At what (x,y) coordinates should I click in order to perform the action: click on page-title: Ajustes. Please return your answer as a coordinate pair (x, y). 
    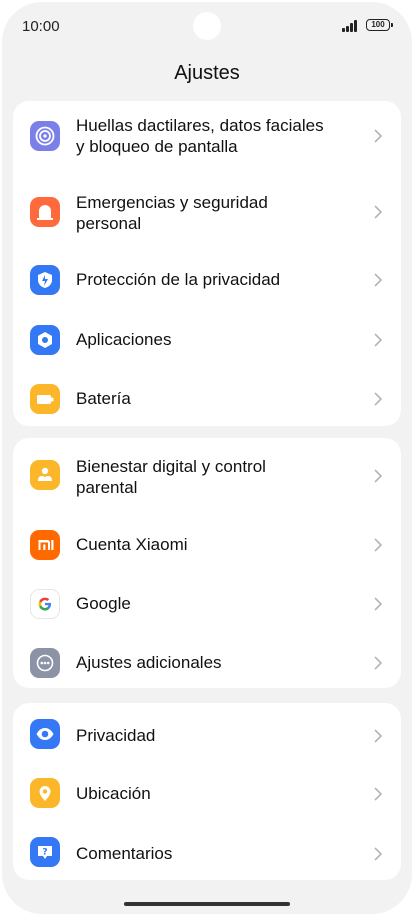
    Looking at the image, I should click on (207, 73).